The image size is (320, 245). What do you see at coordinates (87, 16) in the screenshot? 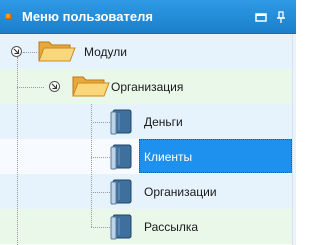
I see `panel-title: Меню пользователя` at bounding box center [87, 16].